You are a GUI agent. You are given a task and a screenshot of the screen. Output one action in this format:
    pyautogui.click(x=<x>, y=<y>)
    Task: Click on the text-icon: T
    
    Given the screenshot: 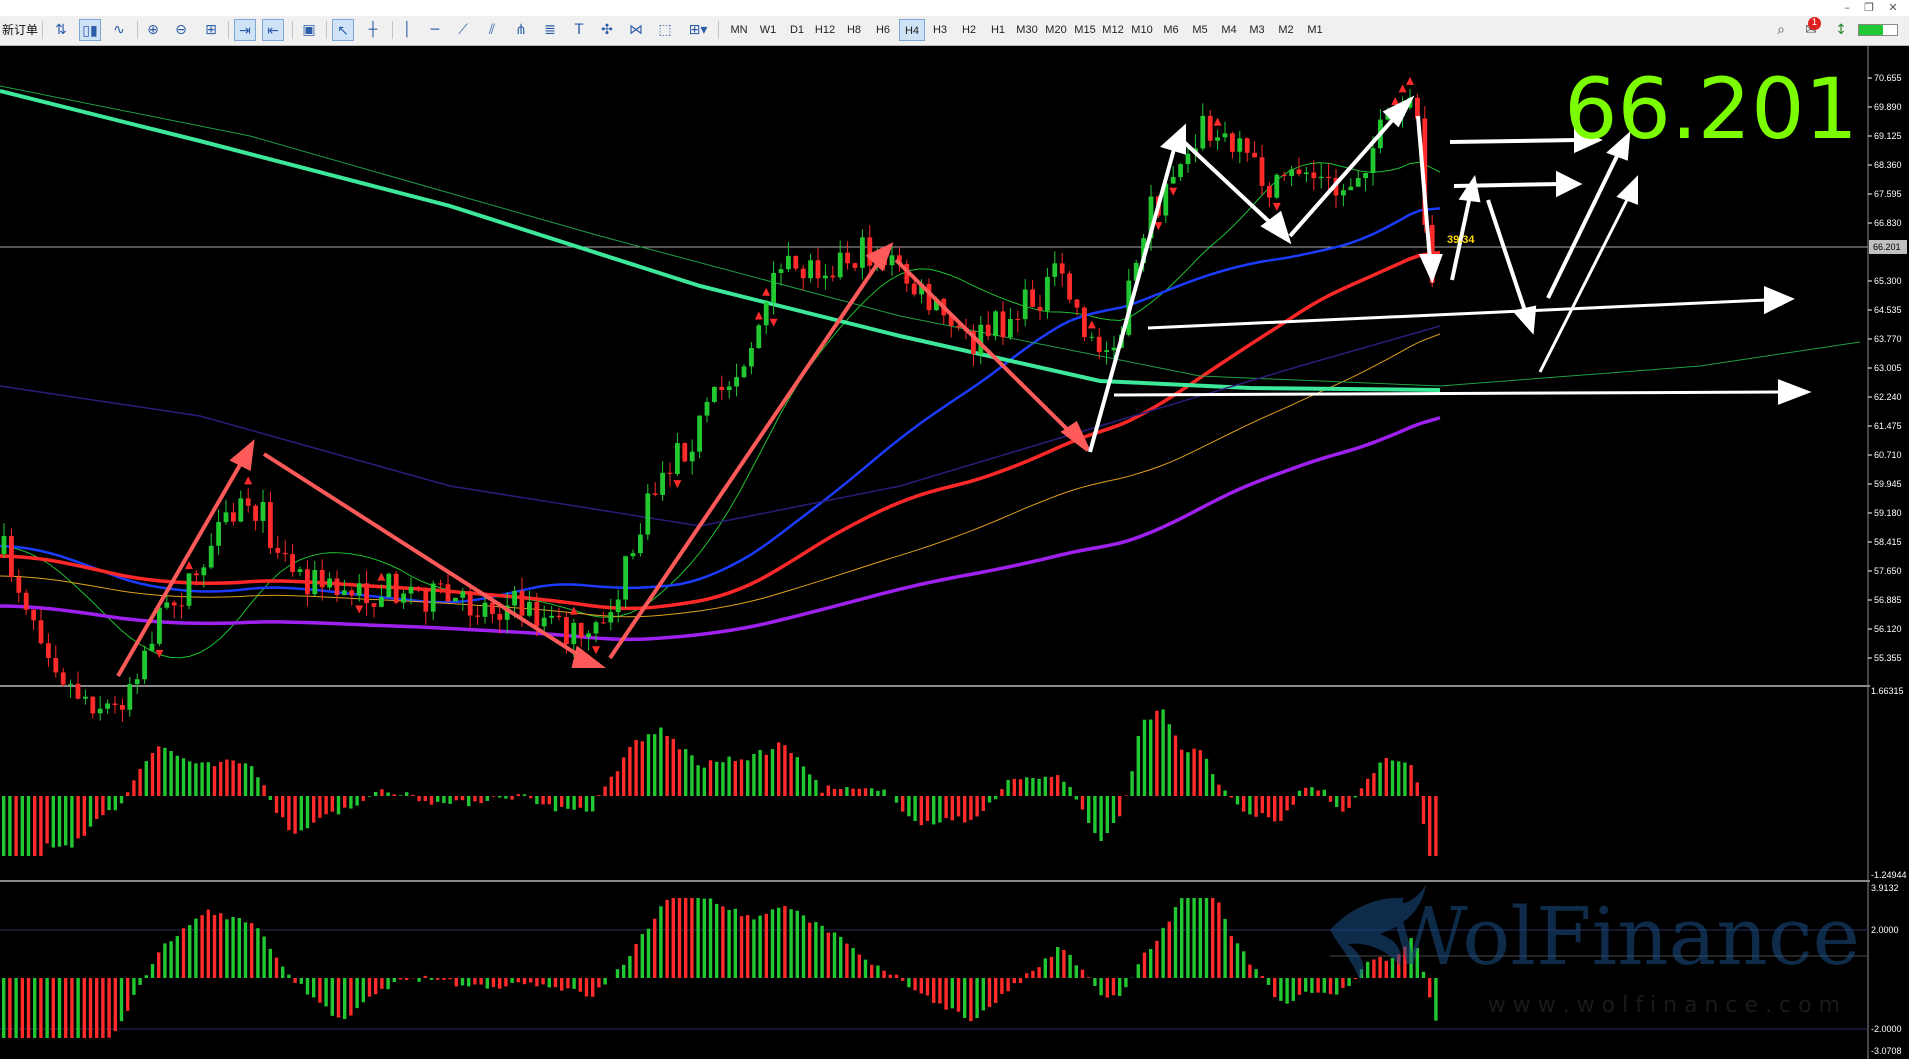 What is the action you would take?
    pyautogui.click(x=579, y=30)
    